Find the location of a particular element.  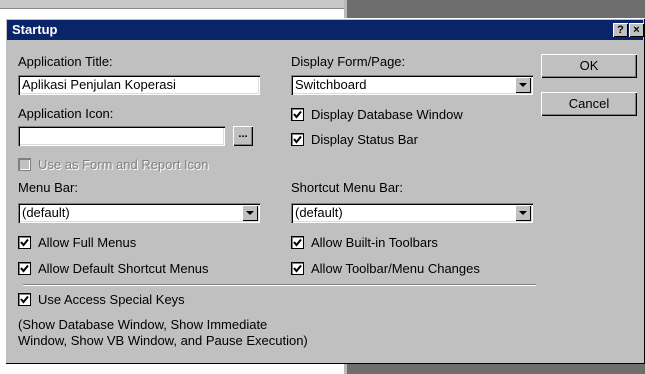

help-button: ? is located at coordinates (620, 30).